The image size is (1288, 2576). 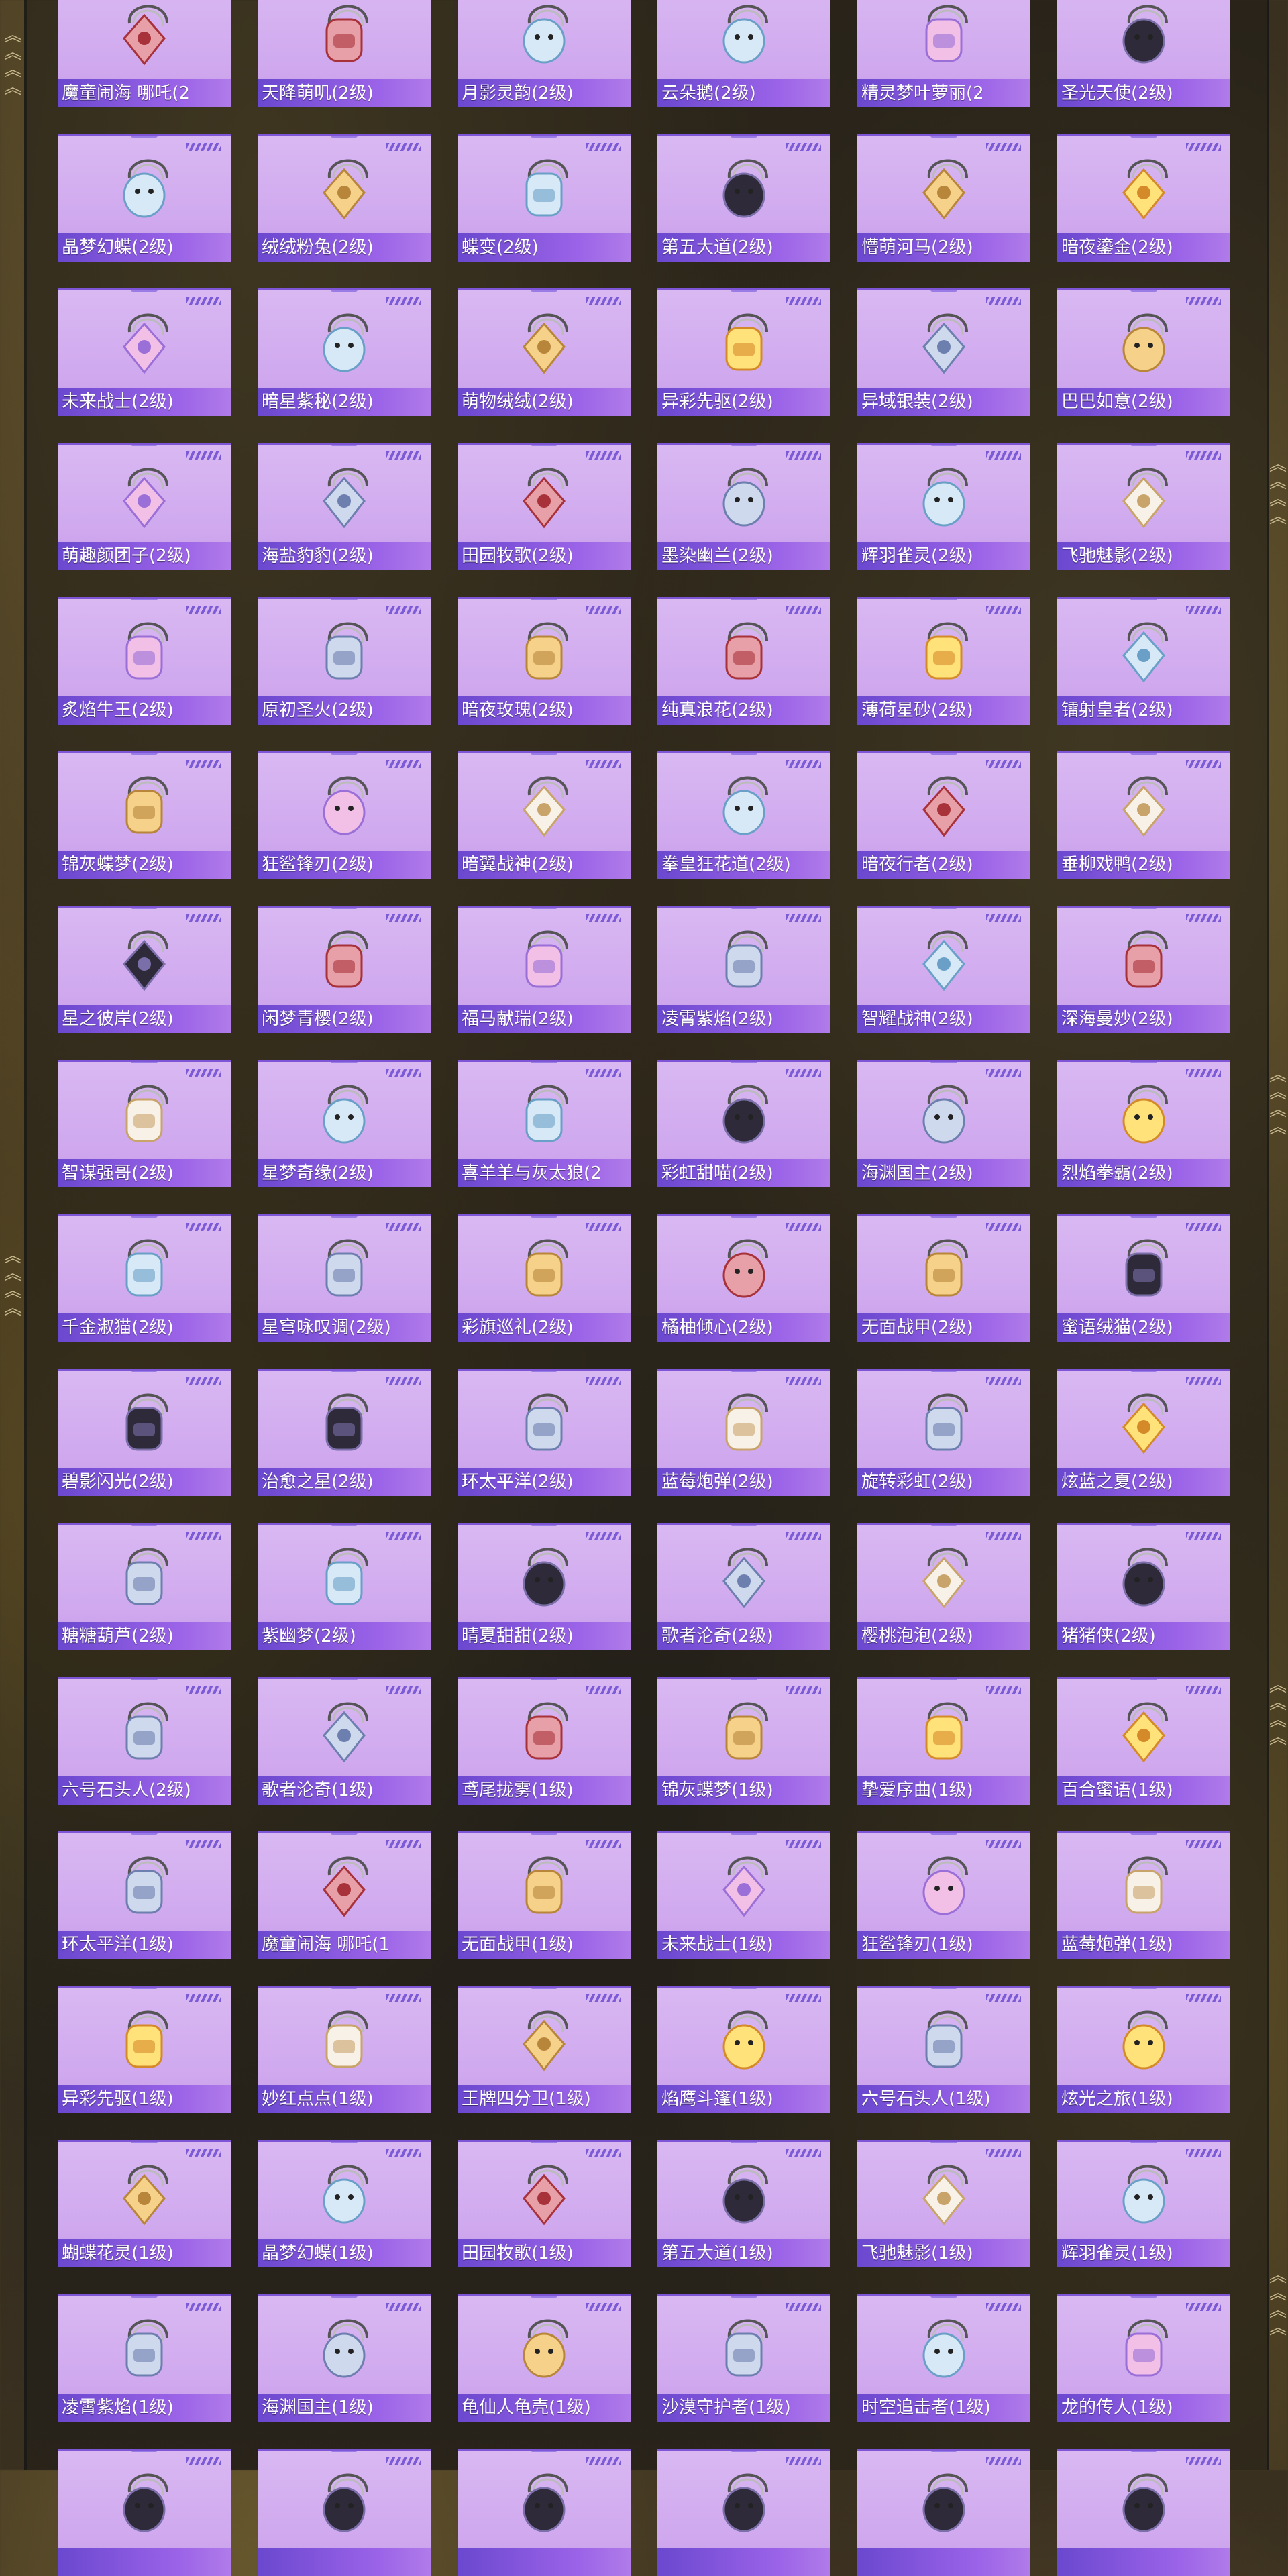 What do you see at coordinates (544, 352) in the screenshot?
I see `backpack-card: 萌物绒绒(2级)` at bounding box center [544, 352].